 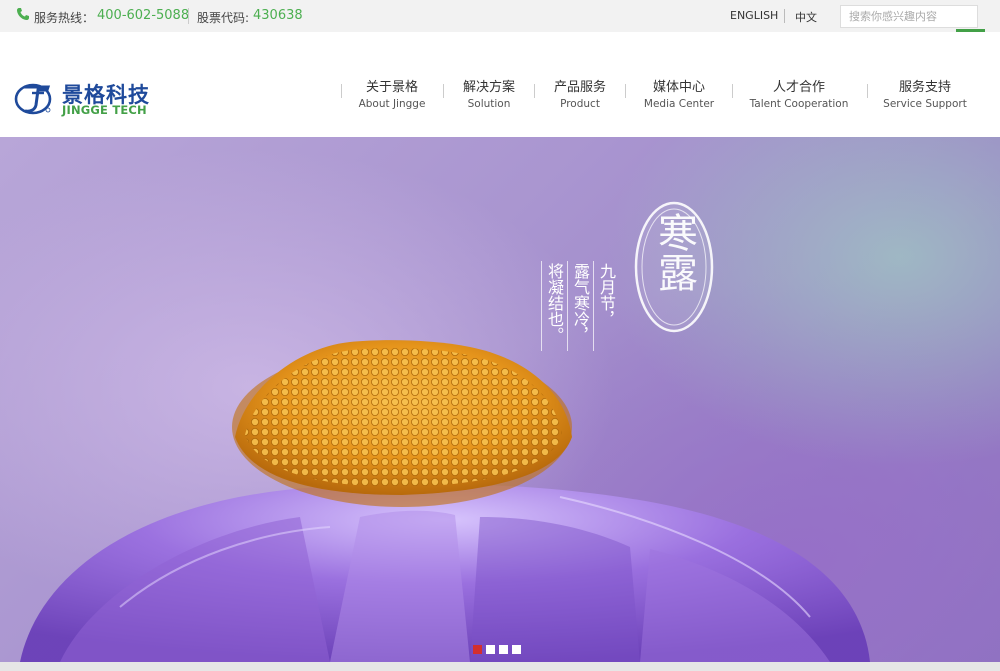 I want to click on flower-center, so click(x=402, y=423).